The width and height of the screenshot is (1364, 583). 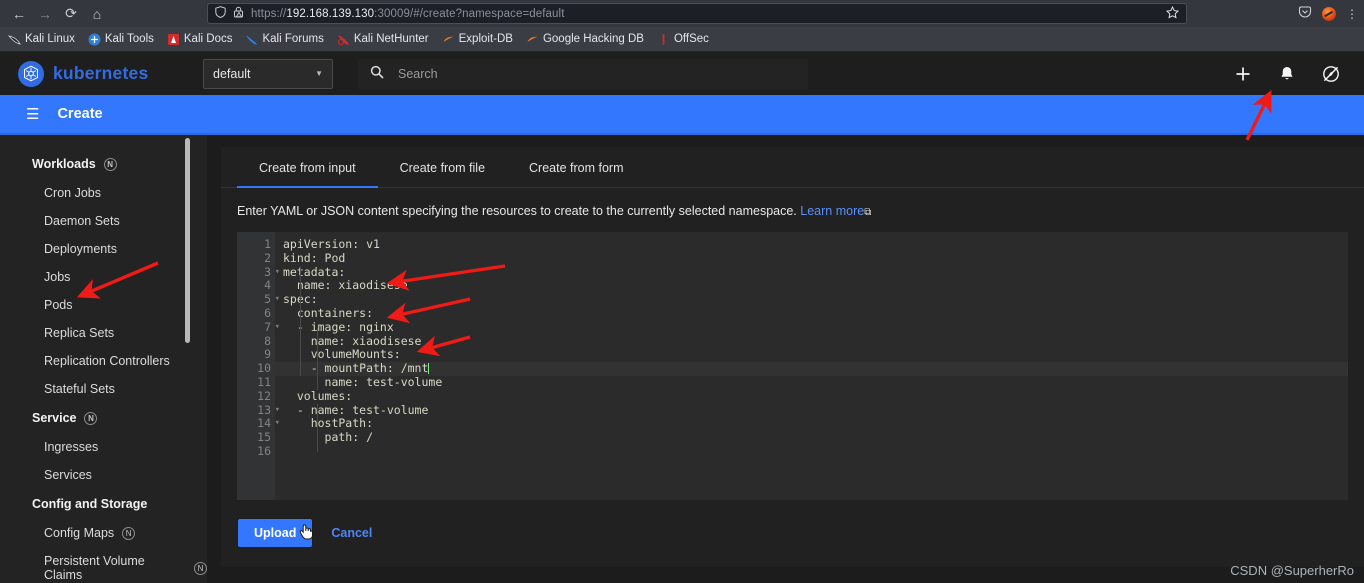 What do you see at coordinates (267, 354) in the screenshot?
I see `line-number: 9` at bounding box center [267, 354].